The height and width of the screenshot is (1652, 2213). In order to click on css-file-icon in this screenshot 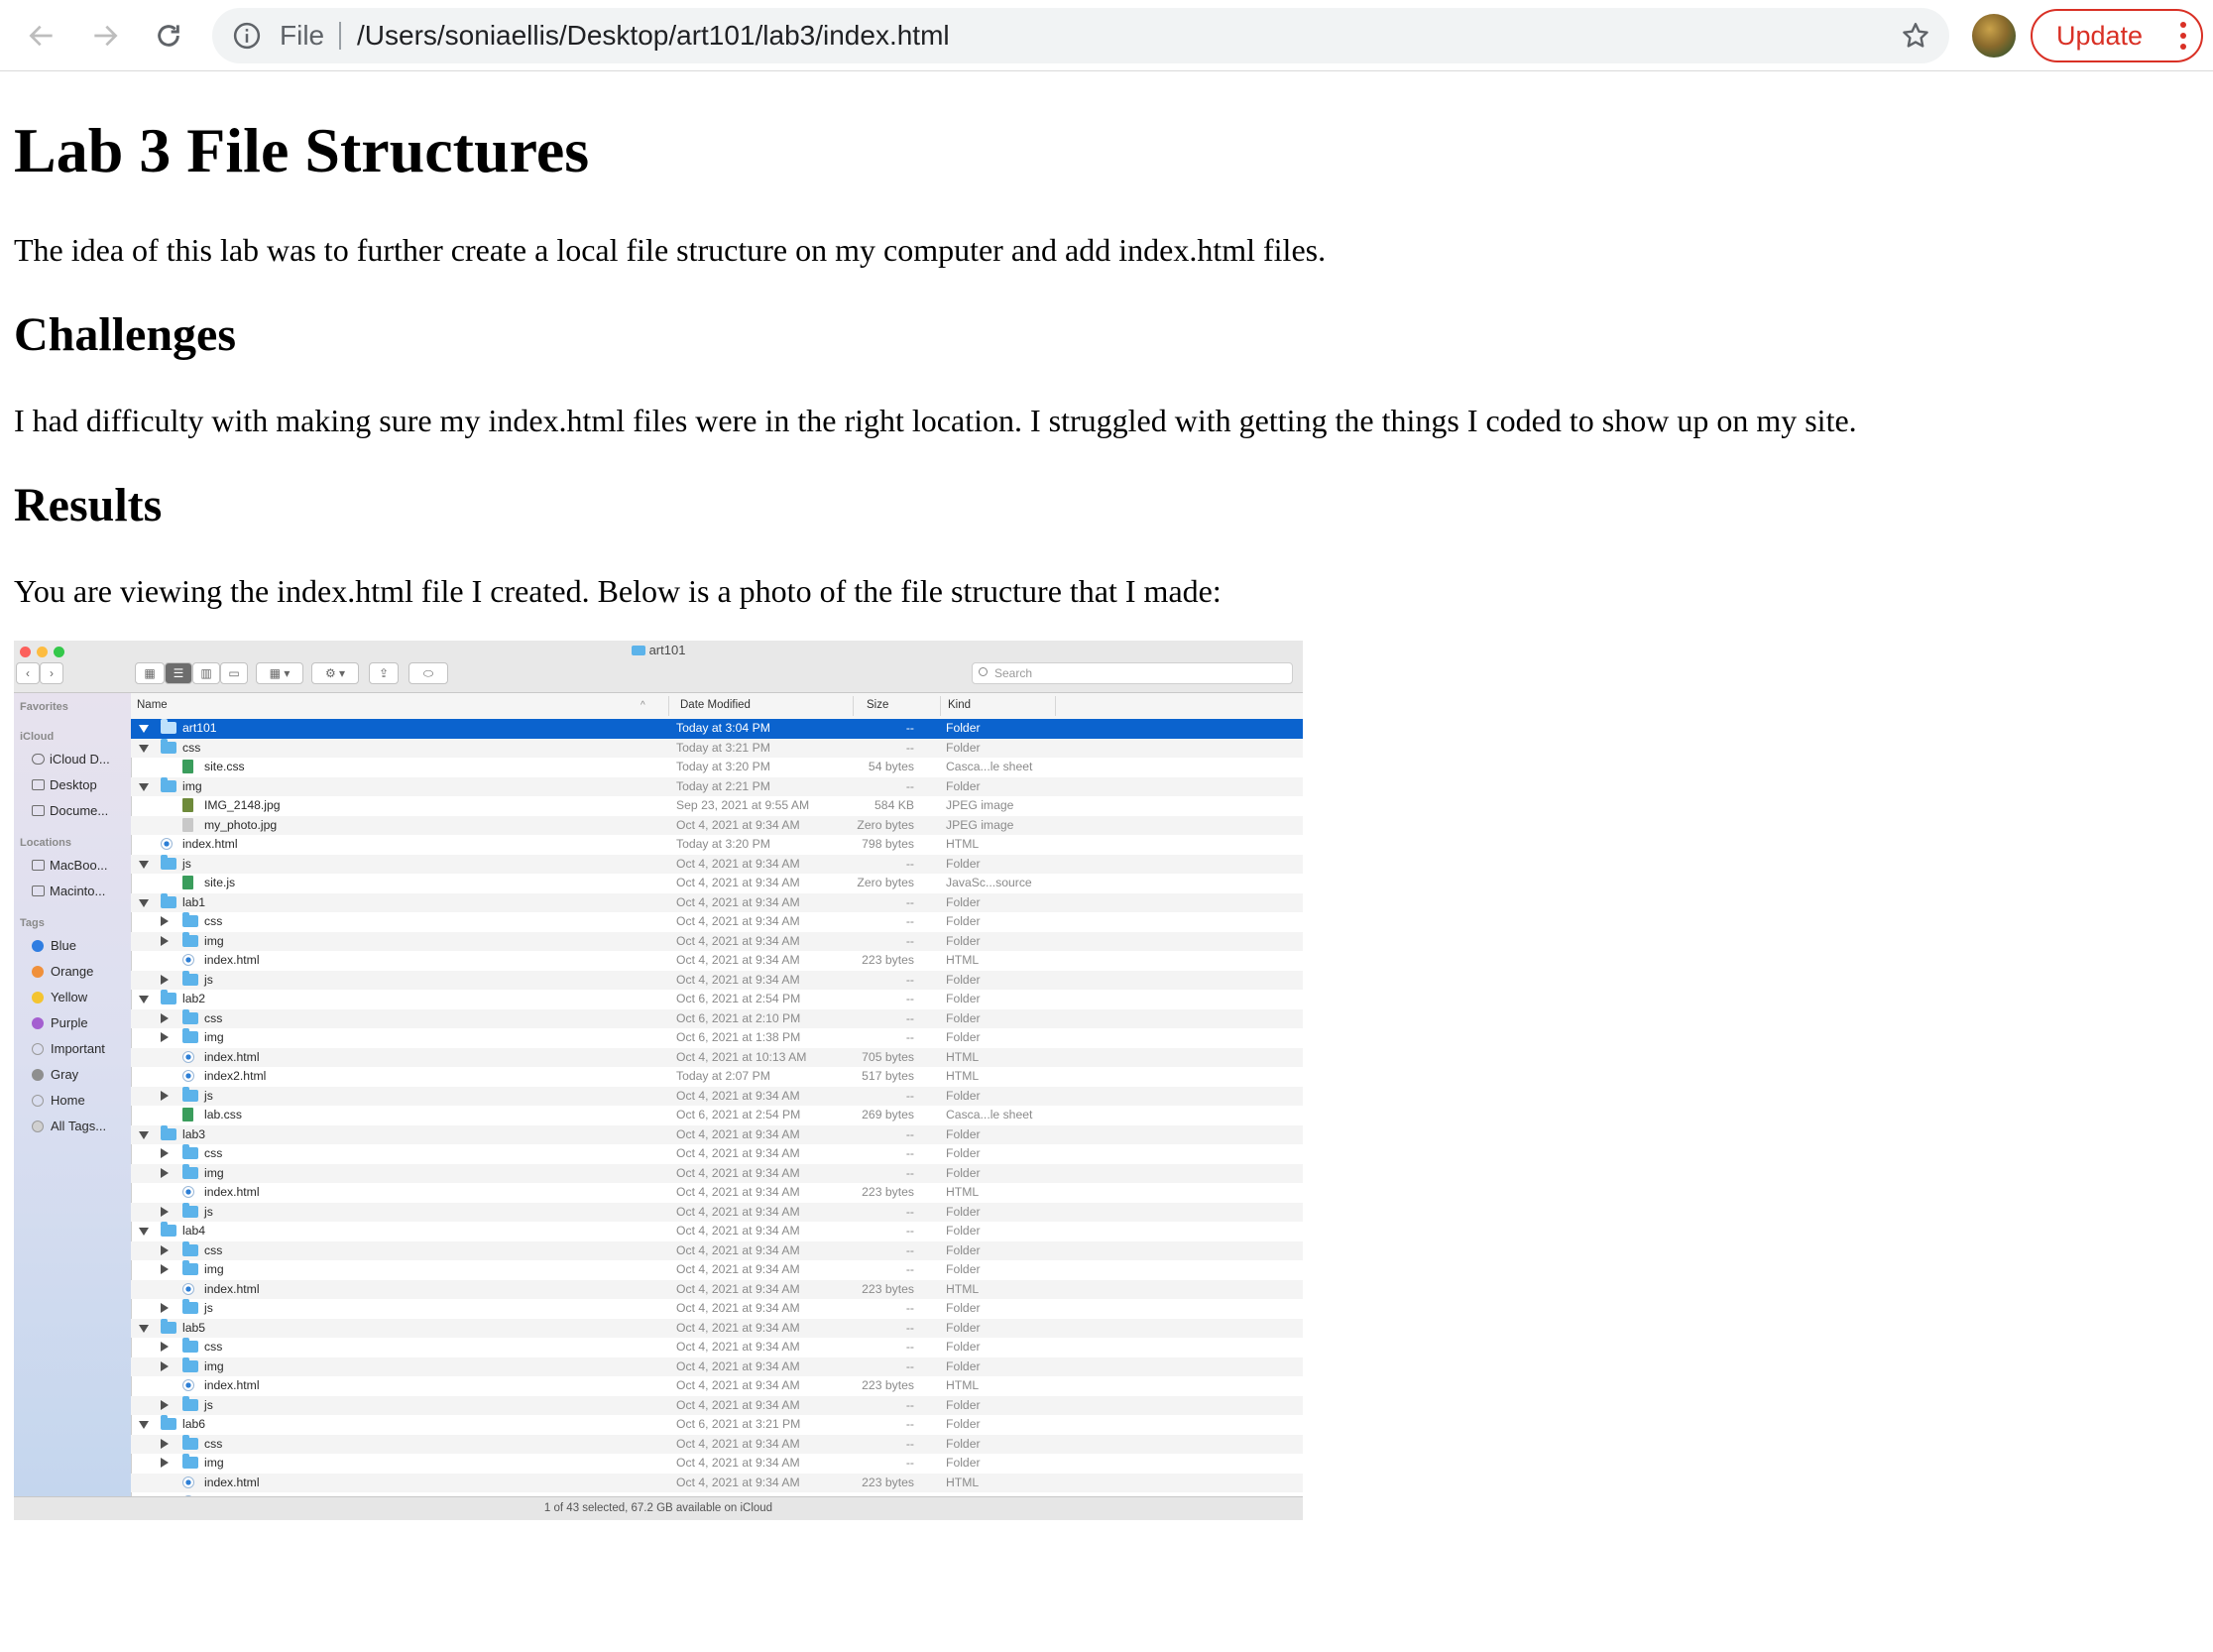, I will do `click(188, 1114)`.